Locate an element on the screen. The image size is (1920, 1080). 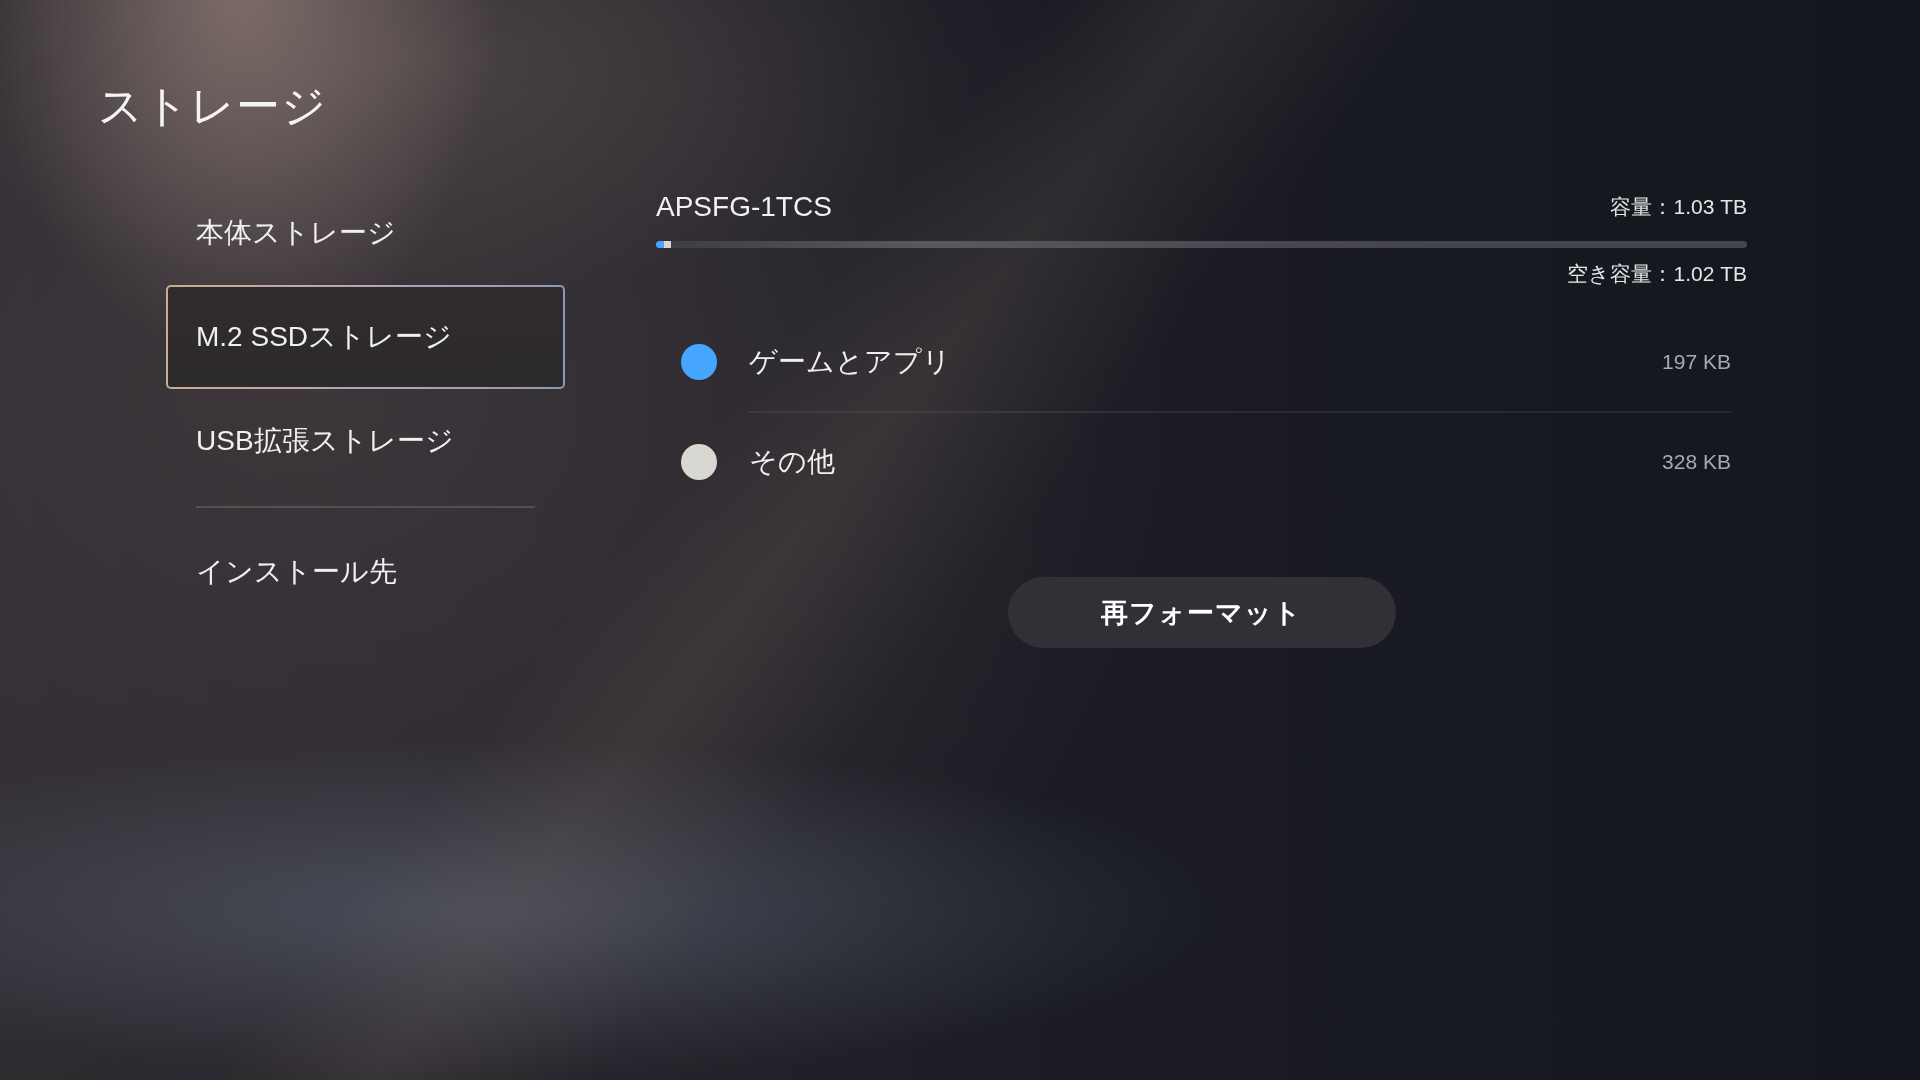
sidebar-item: インストール先 is located at coordinates (365, 572).